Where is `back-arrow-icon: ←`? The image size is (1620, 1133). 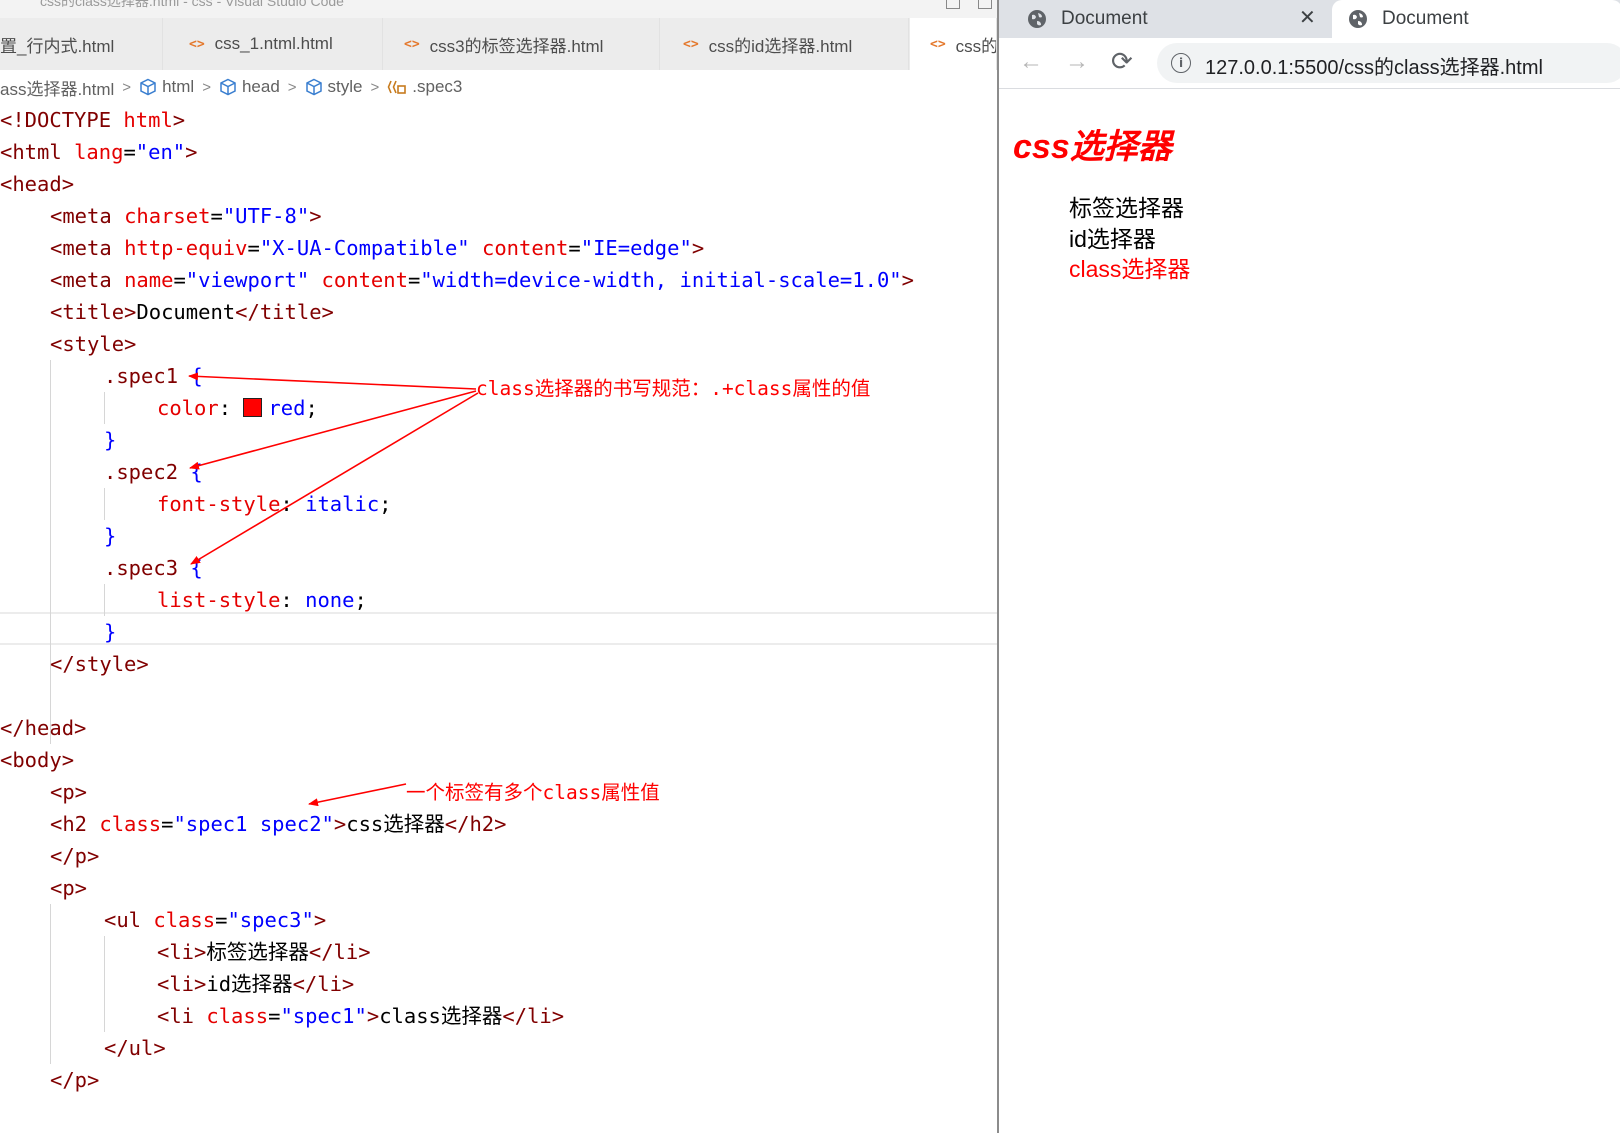 back-arrow-icon: ← is located at coordinates (1031, 62).